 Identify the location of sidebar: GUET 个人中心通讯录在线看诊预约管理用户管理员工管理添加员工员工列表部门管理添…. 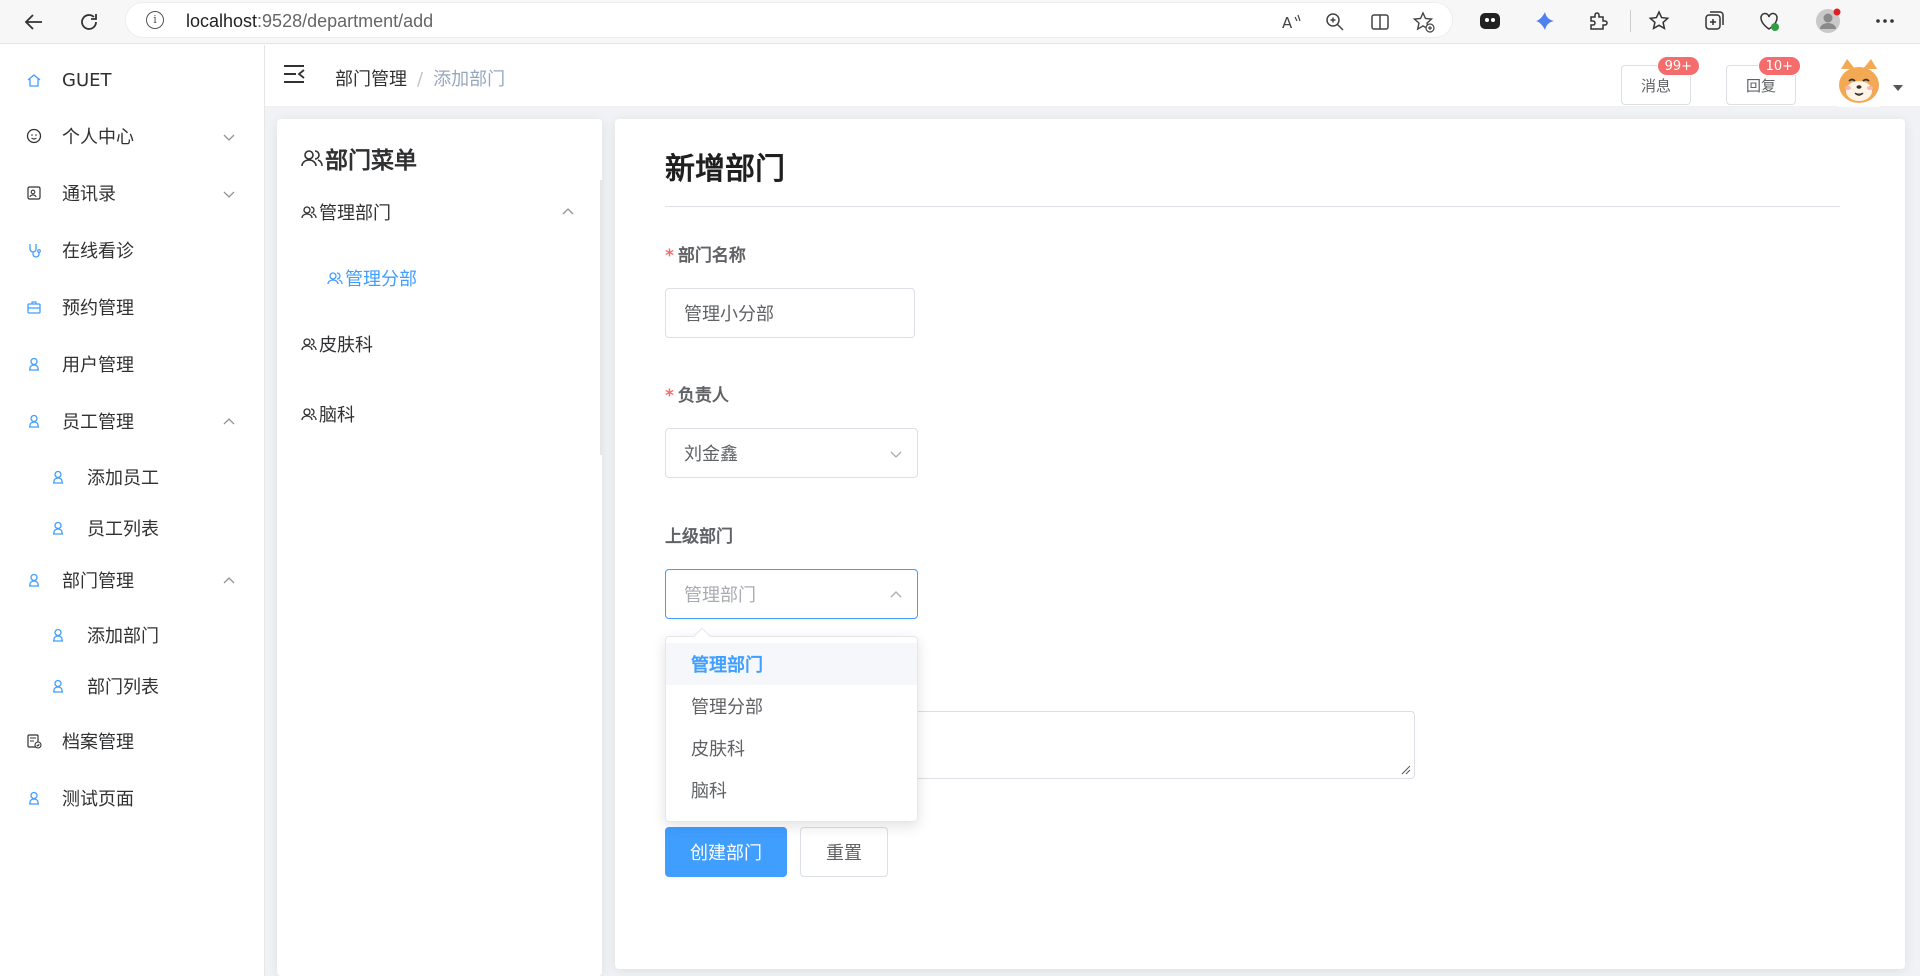
(132, 510).